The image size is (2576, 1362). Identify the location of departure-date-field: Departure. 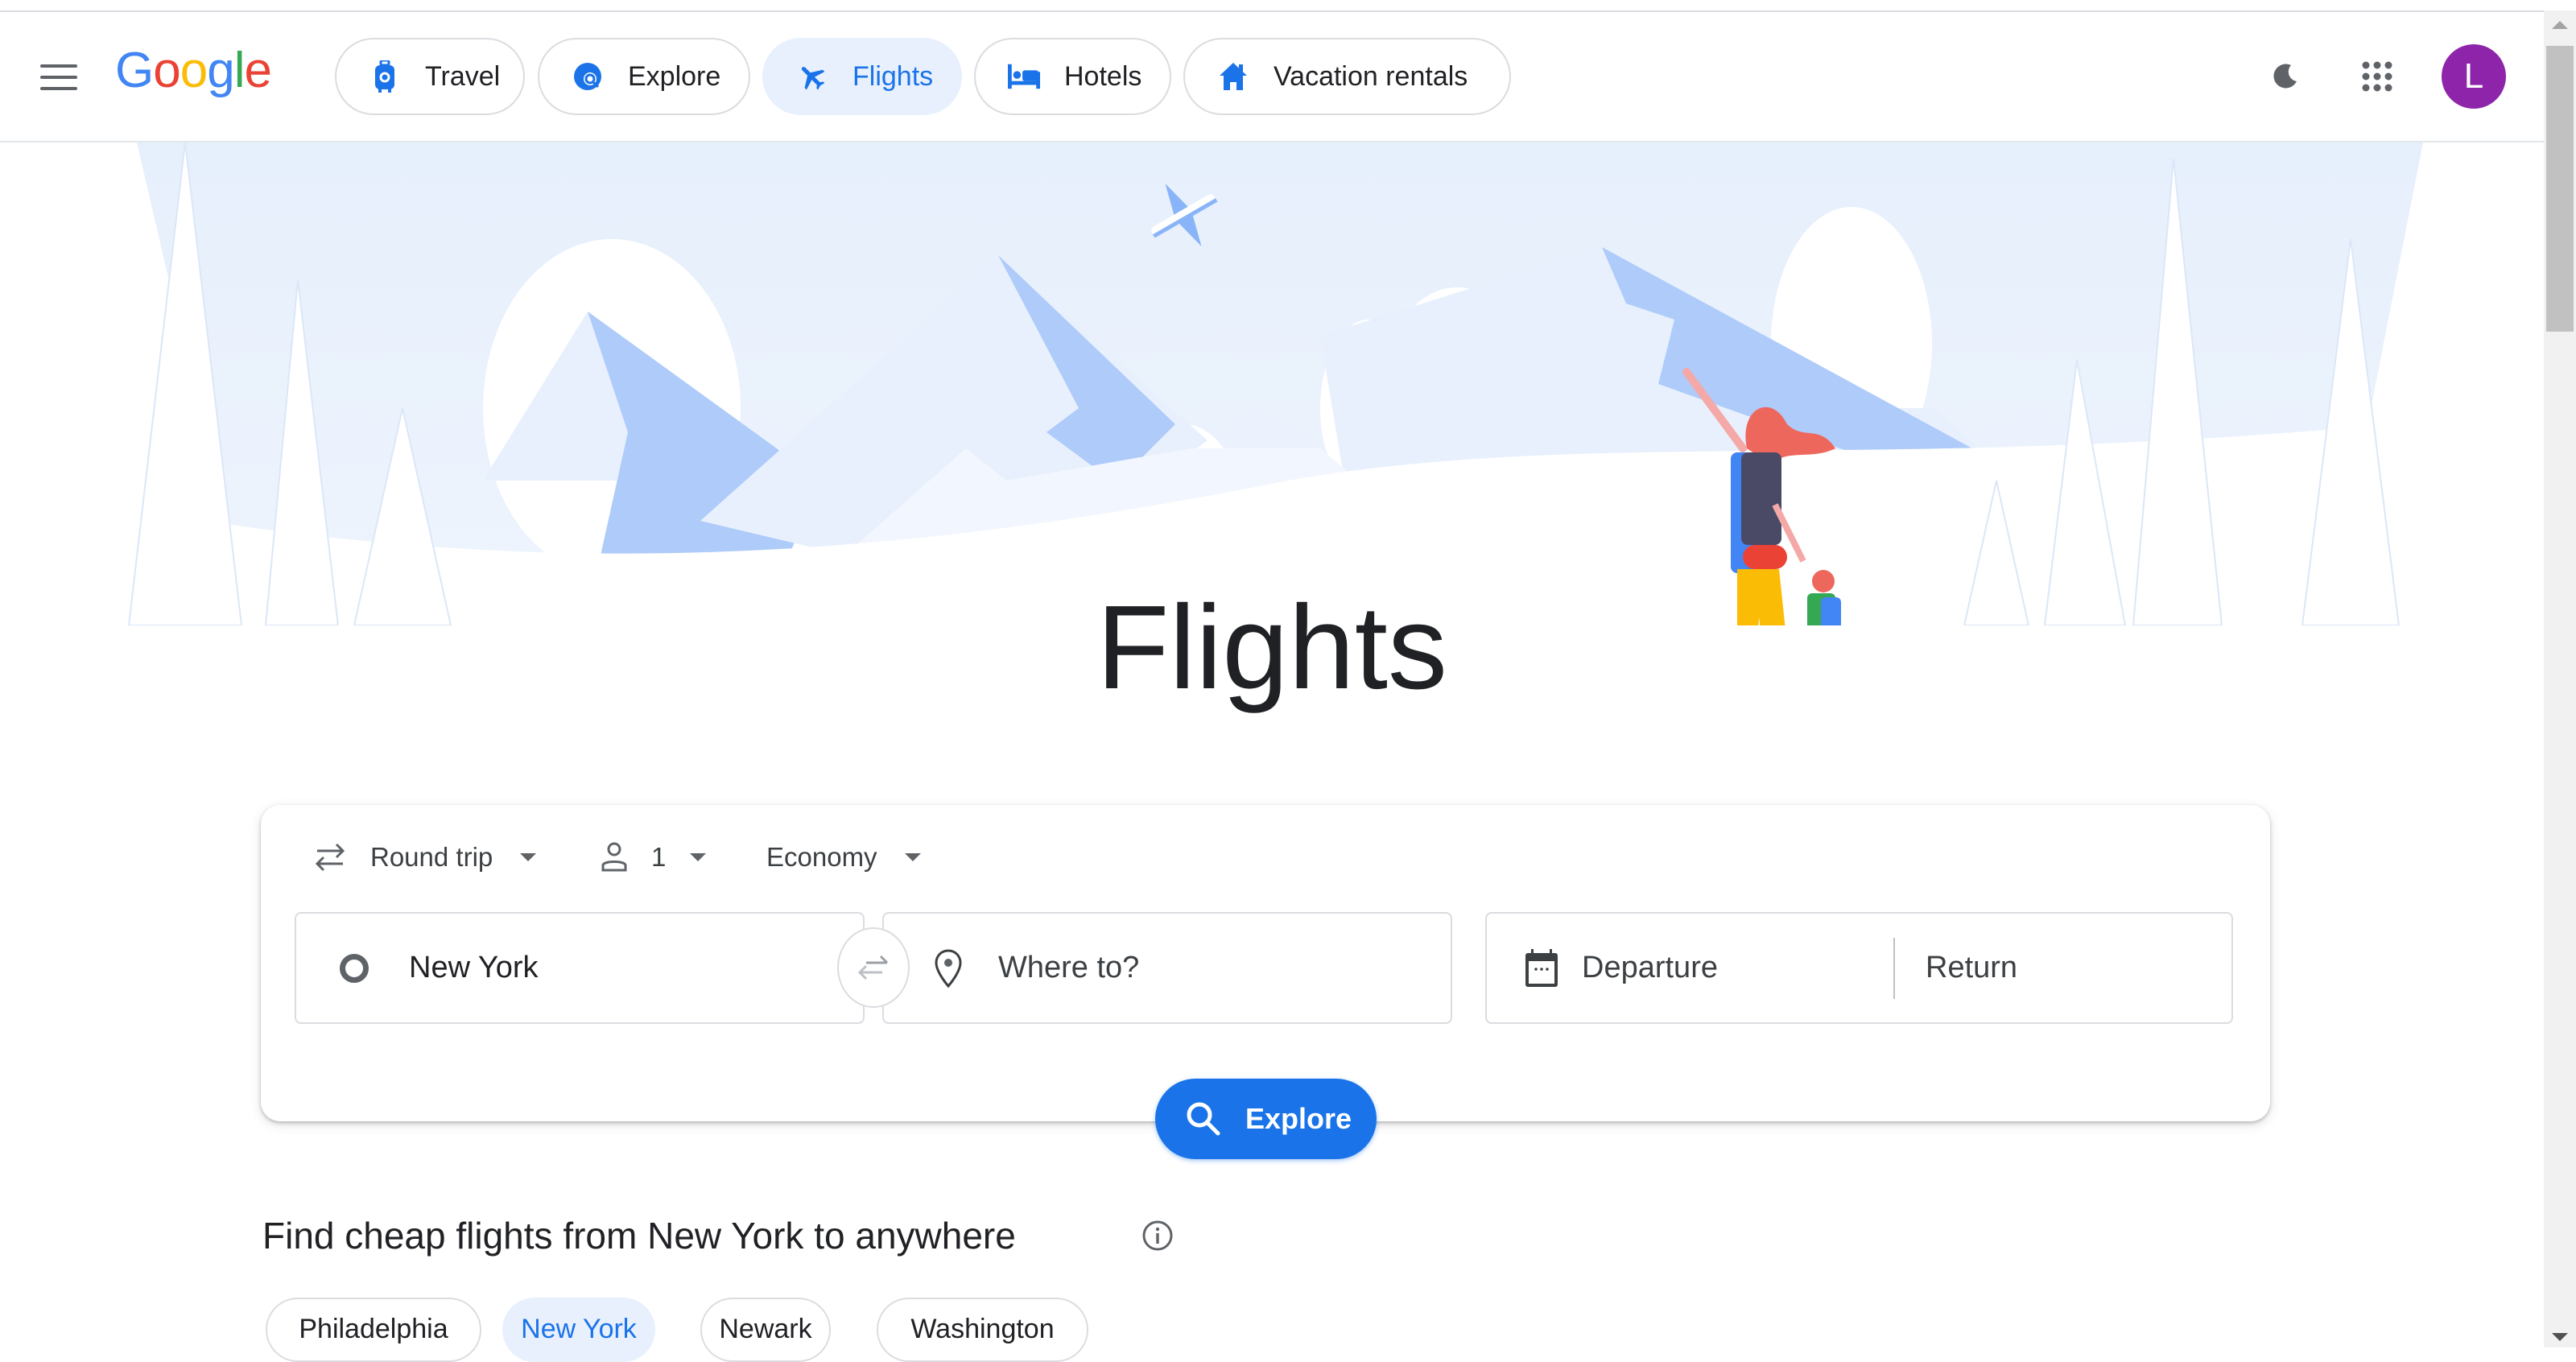
(1690, 968).